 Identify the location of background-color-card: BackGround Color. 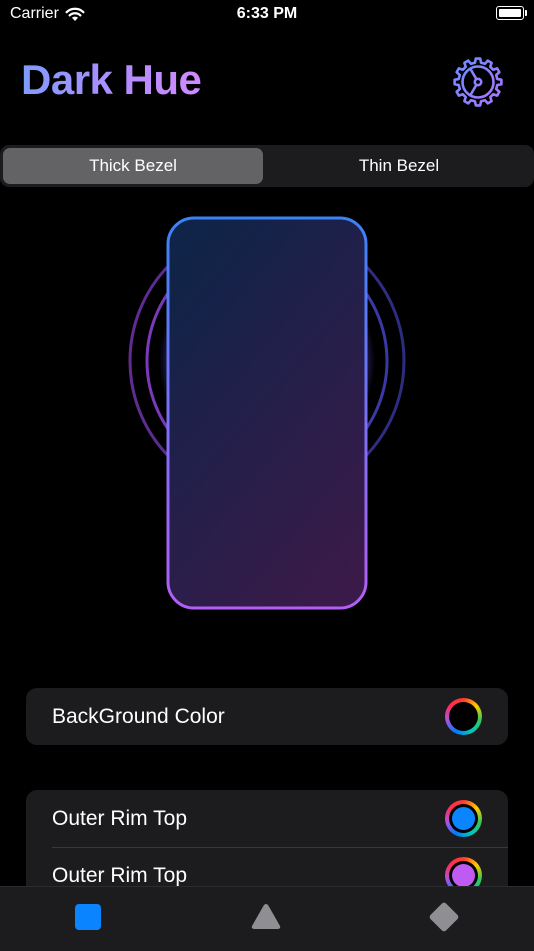
(267, 716).